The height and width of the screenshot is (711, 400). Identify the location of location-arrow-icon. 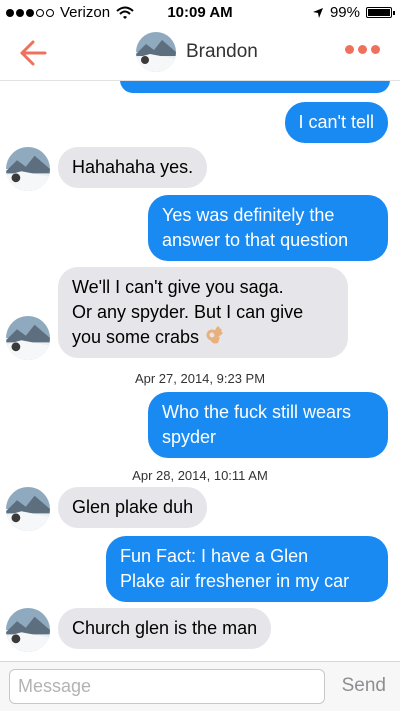
(317, 12).